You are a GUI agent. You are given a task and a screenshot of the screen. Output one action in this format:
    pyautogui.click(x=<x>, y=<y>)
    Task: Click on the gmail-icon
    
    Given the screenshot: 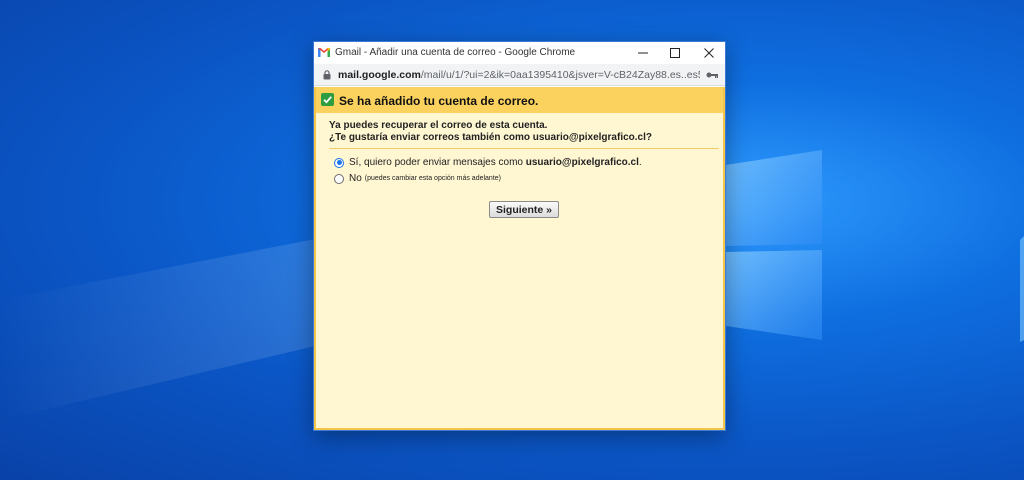 What is the action you would take?
    pyautogui.click(x=324, y=52)
    